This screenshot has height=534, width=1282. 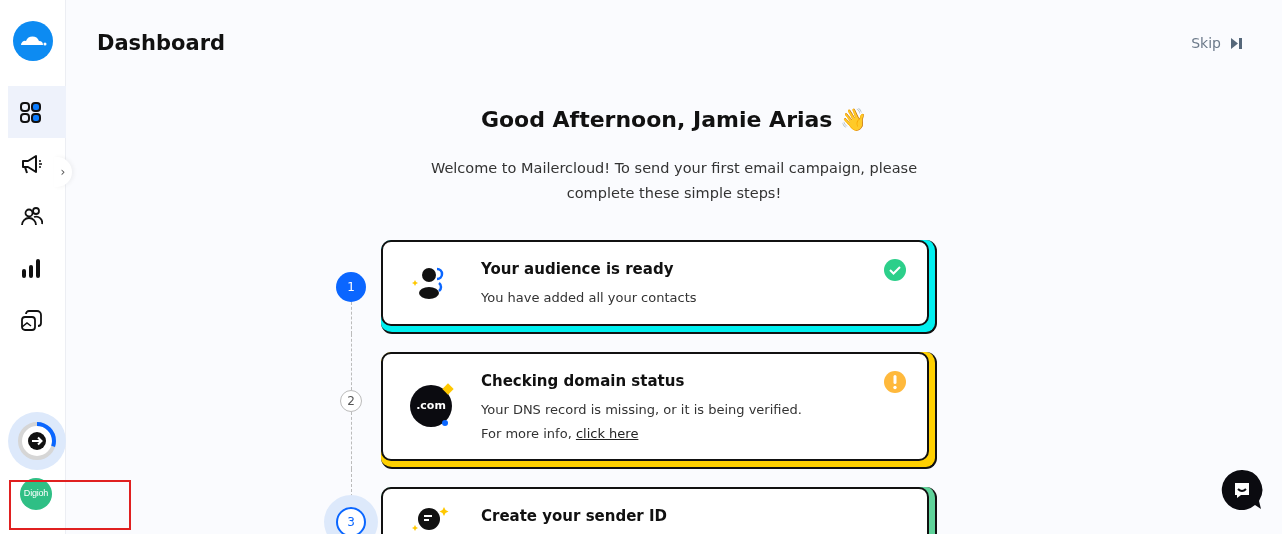 I want to click on grid-icon, so click(x=30, y=112).